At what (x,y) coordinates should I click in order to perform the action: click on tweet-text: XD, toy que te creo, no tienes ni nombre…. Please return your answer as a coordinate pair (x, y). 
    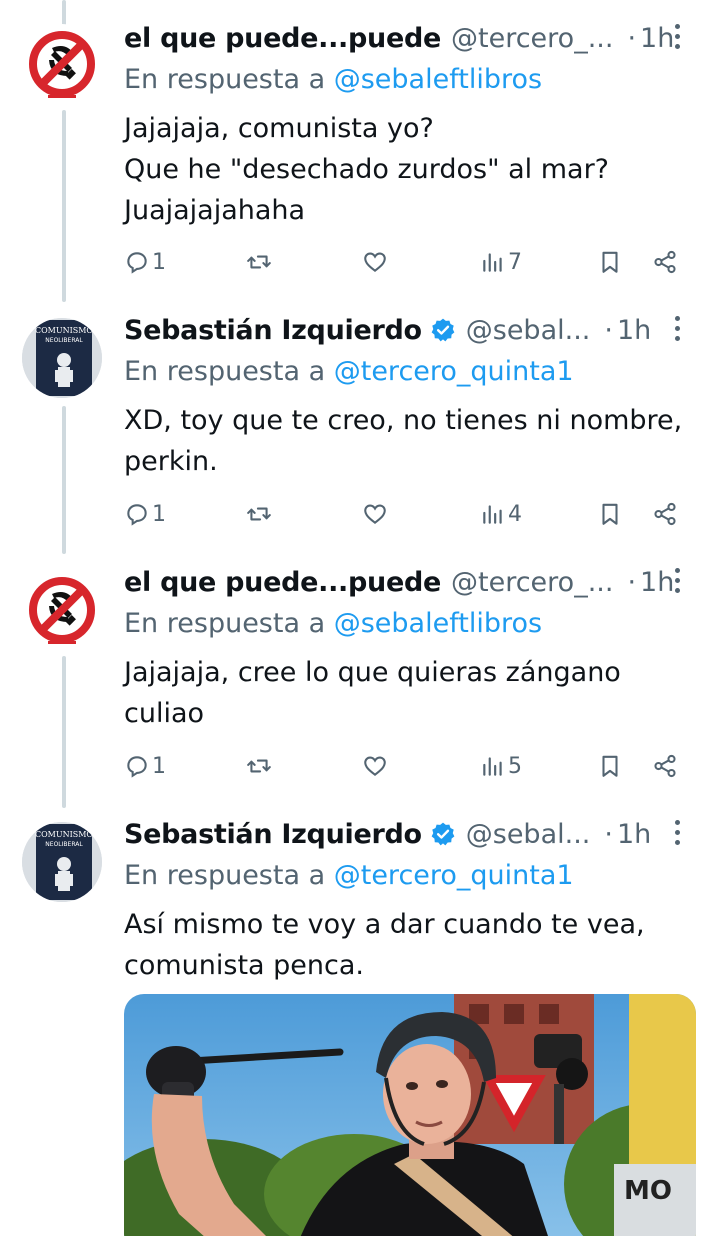
    Looking at the image, I should click on (415, 441).